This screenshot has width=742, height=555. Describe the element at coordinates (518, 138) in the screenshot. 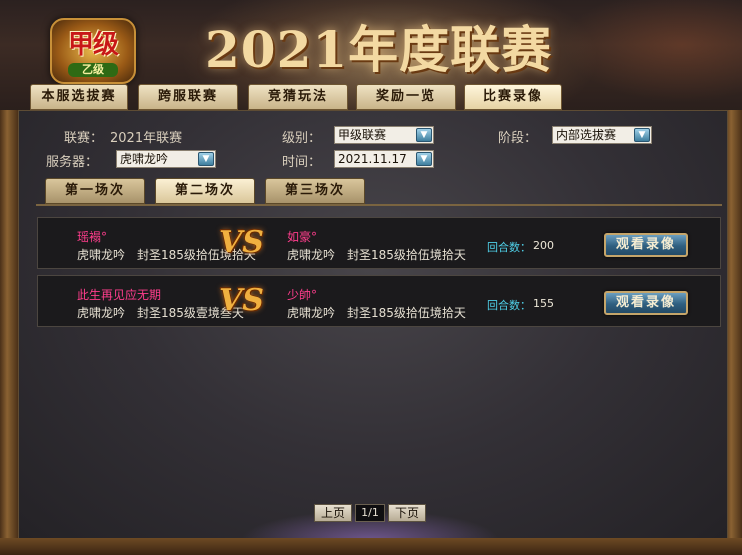

I see `stage-label: 阶段：` at that location.